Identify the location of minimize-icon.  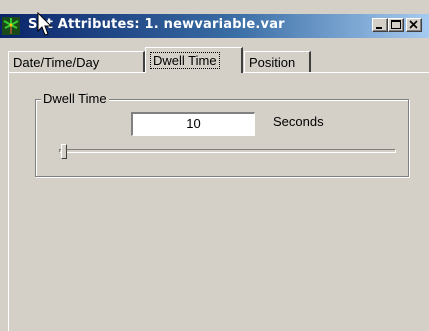
(379, 28).